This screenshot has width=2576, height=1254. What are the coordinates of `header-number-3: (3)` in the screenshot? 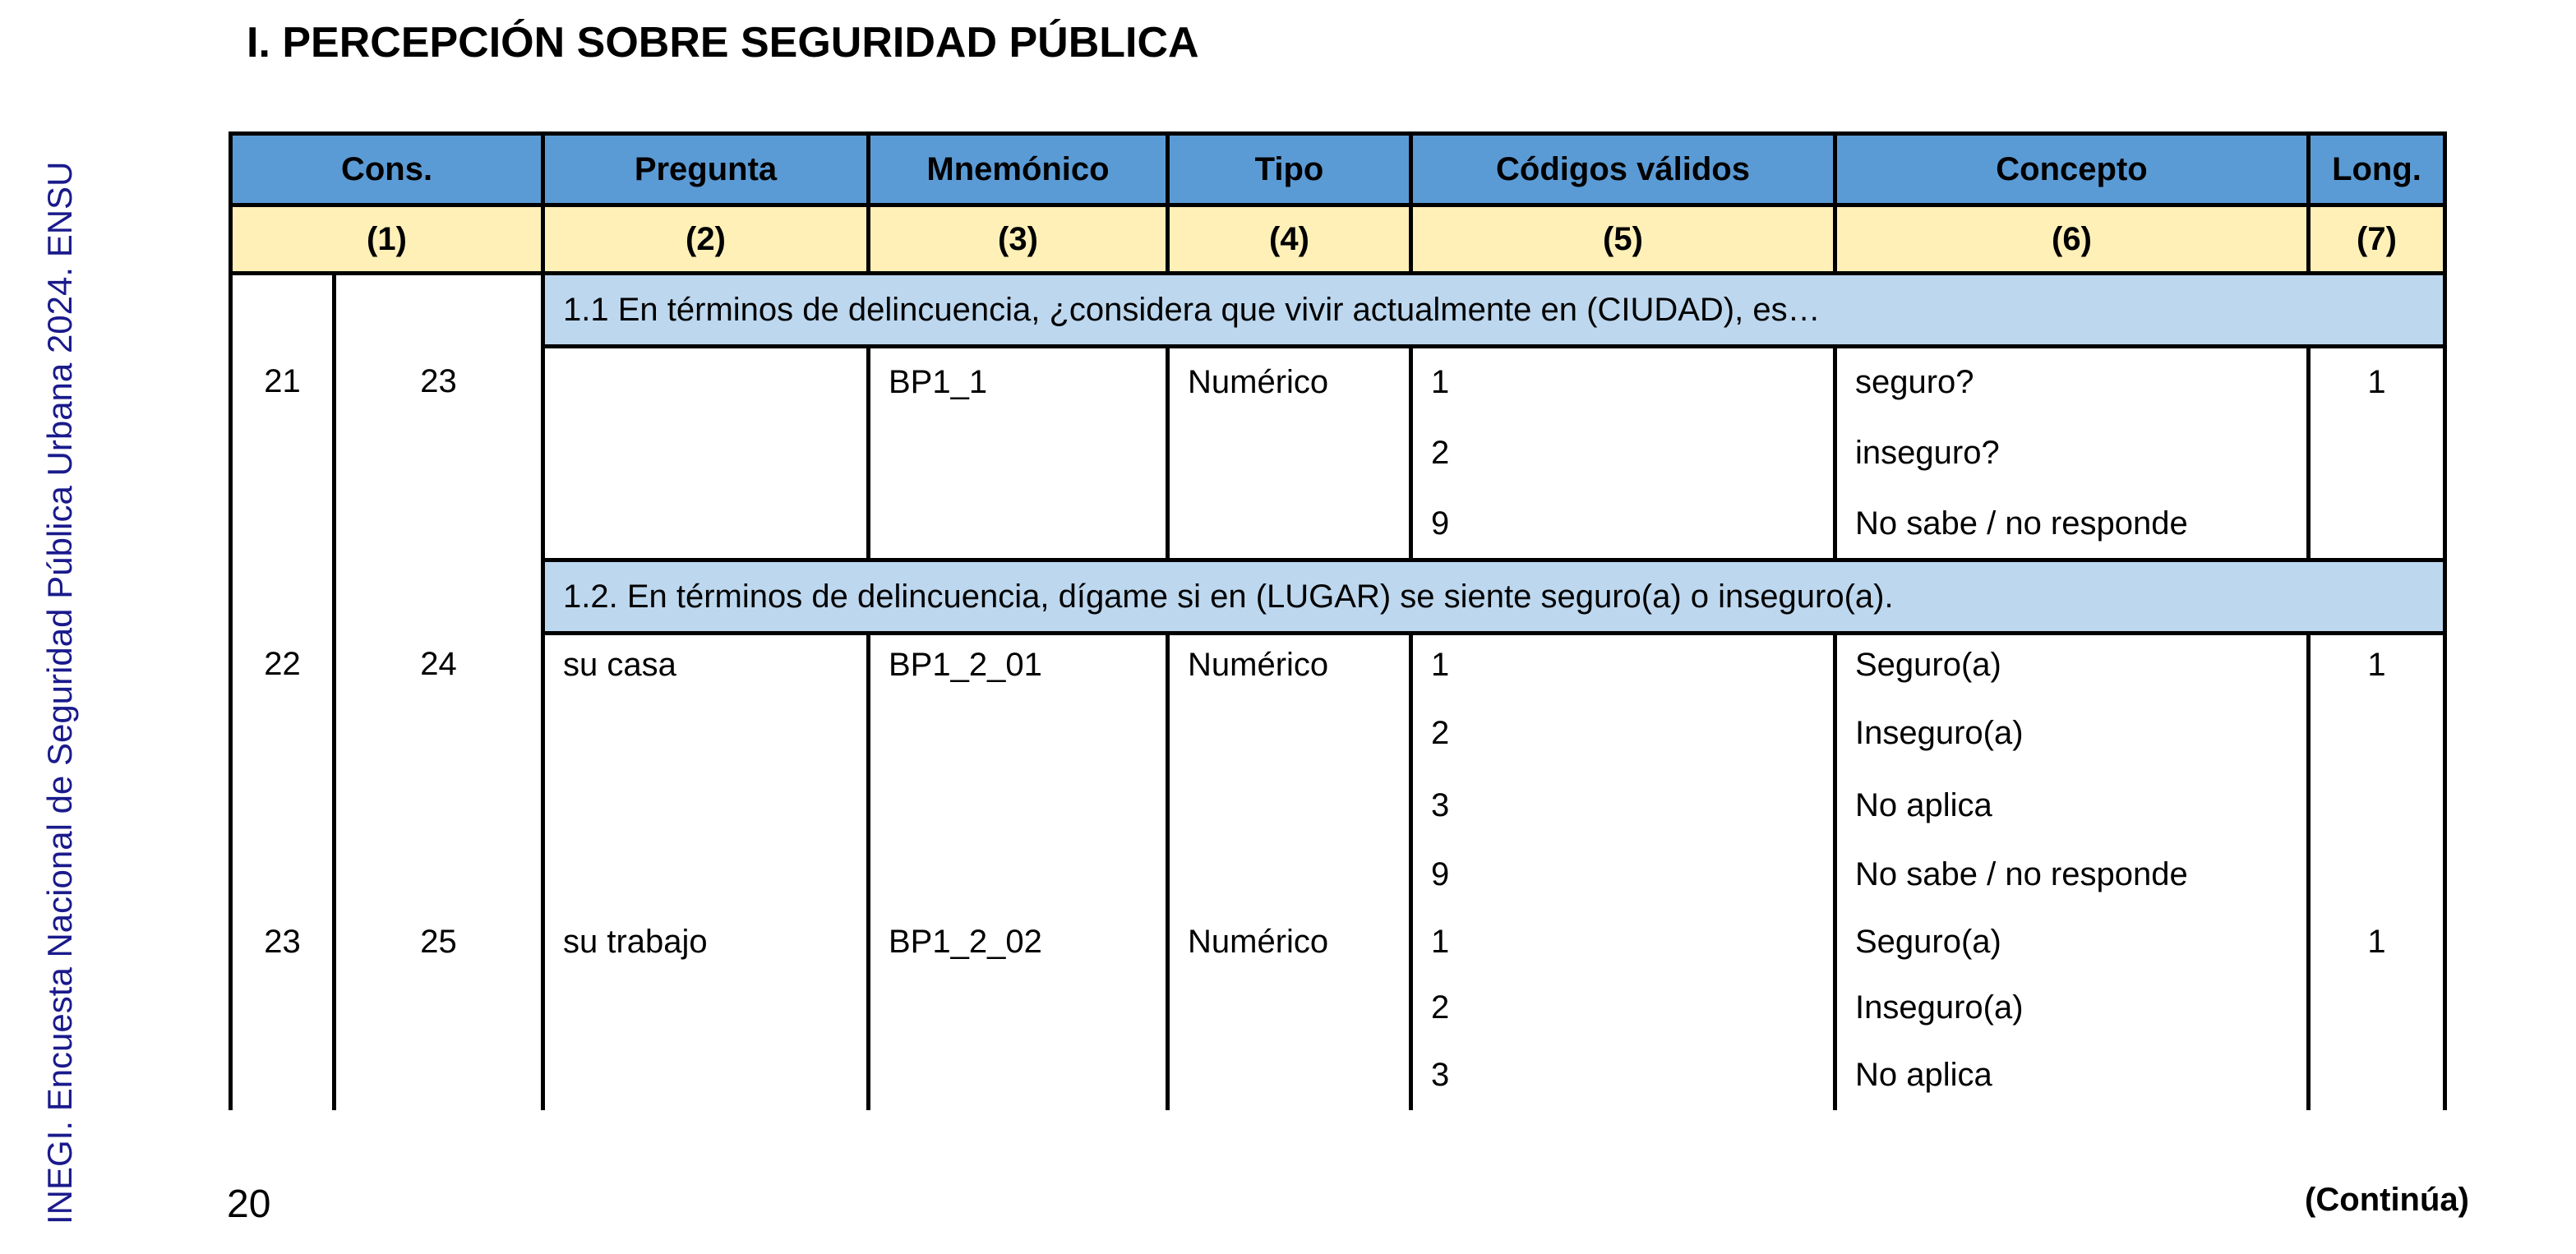 It's located at (1018, 239).